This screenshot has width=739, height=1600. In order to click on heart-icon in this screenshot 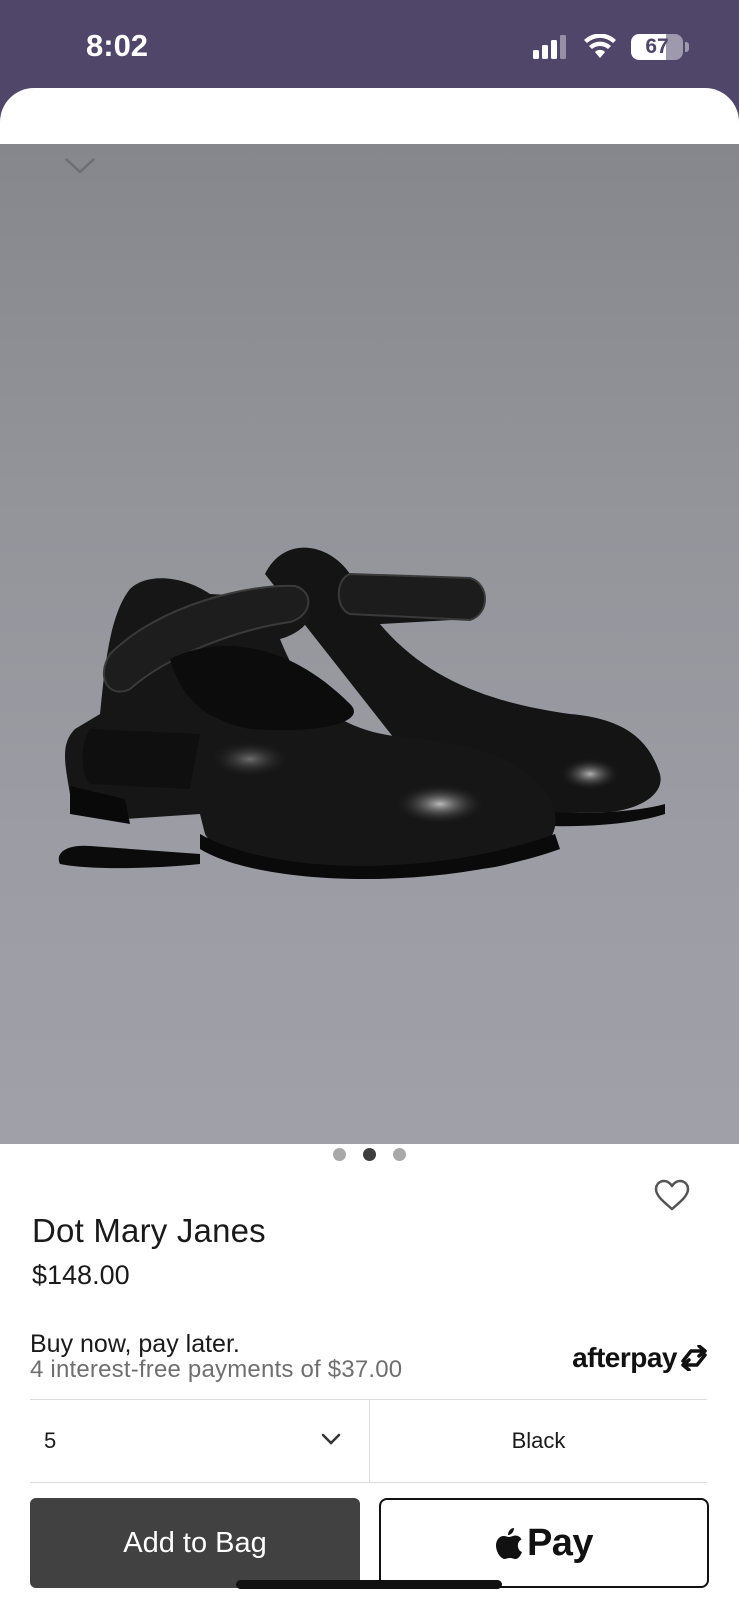, I will do `click(672, 1195)`.